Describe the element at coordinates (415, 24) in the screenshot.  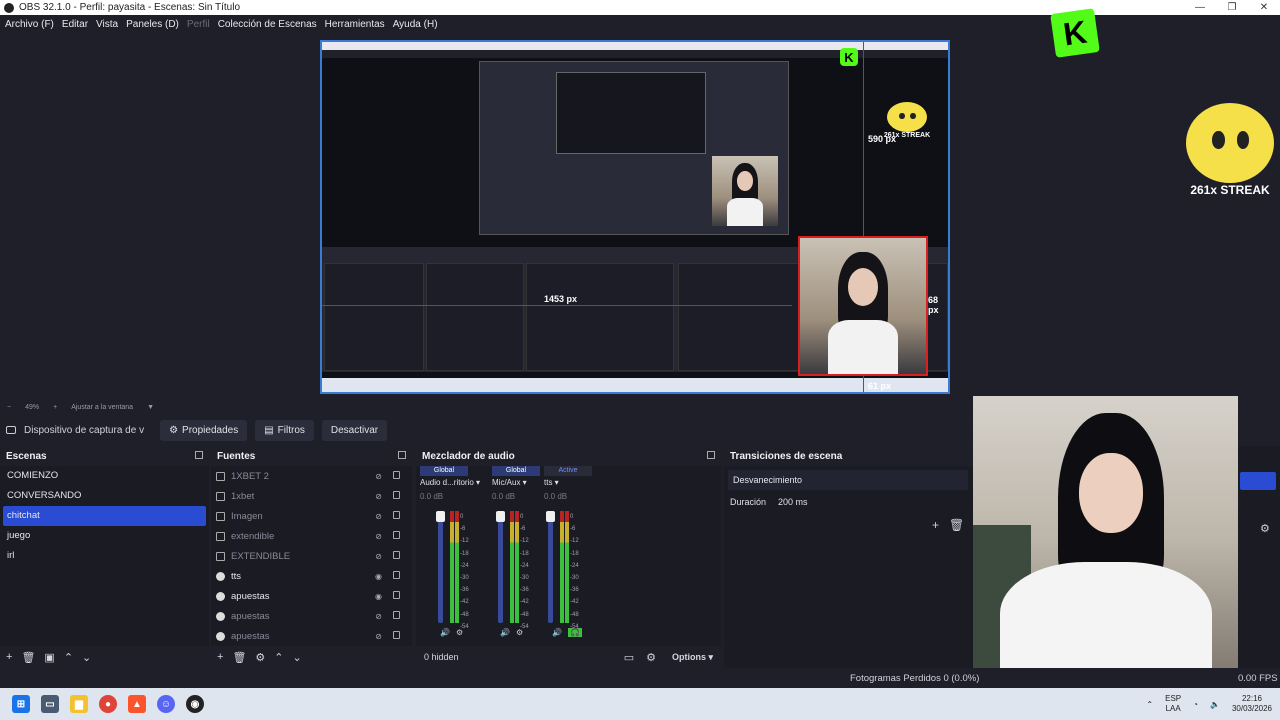
I see `menu-ayuda: Ayuda (H)` at that location.